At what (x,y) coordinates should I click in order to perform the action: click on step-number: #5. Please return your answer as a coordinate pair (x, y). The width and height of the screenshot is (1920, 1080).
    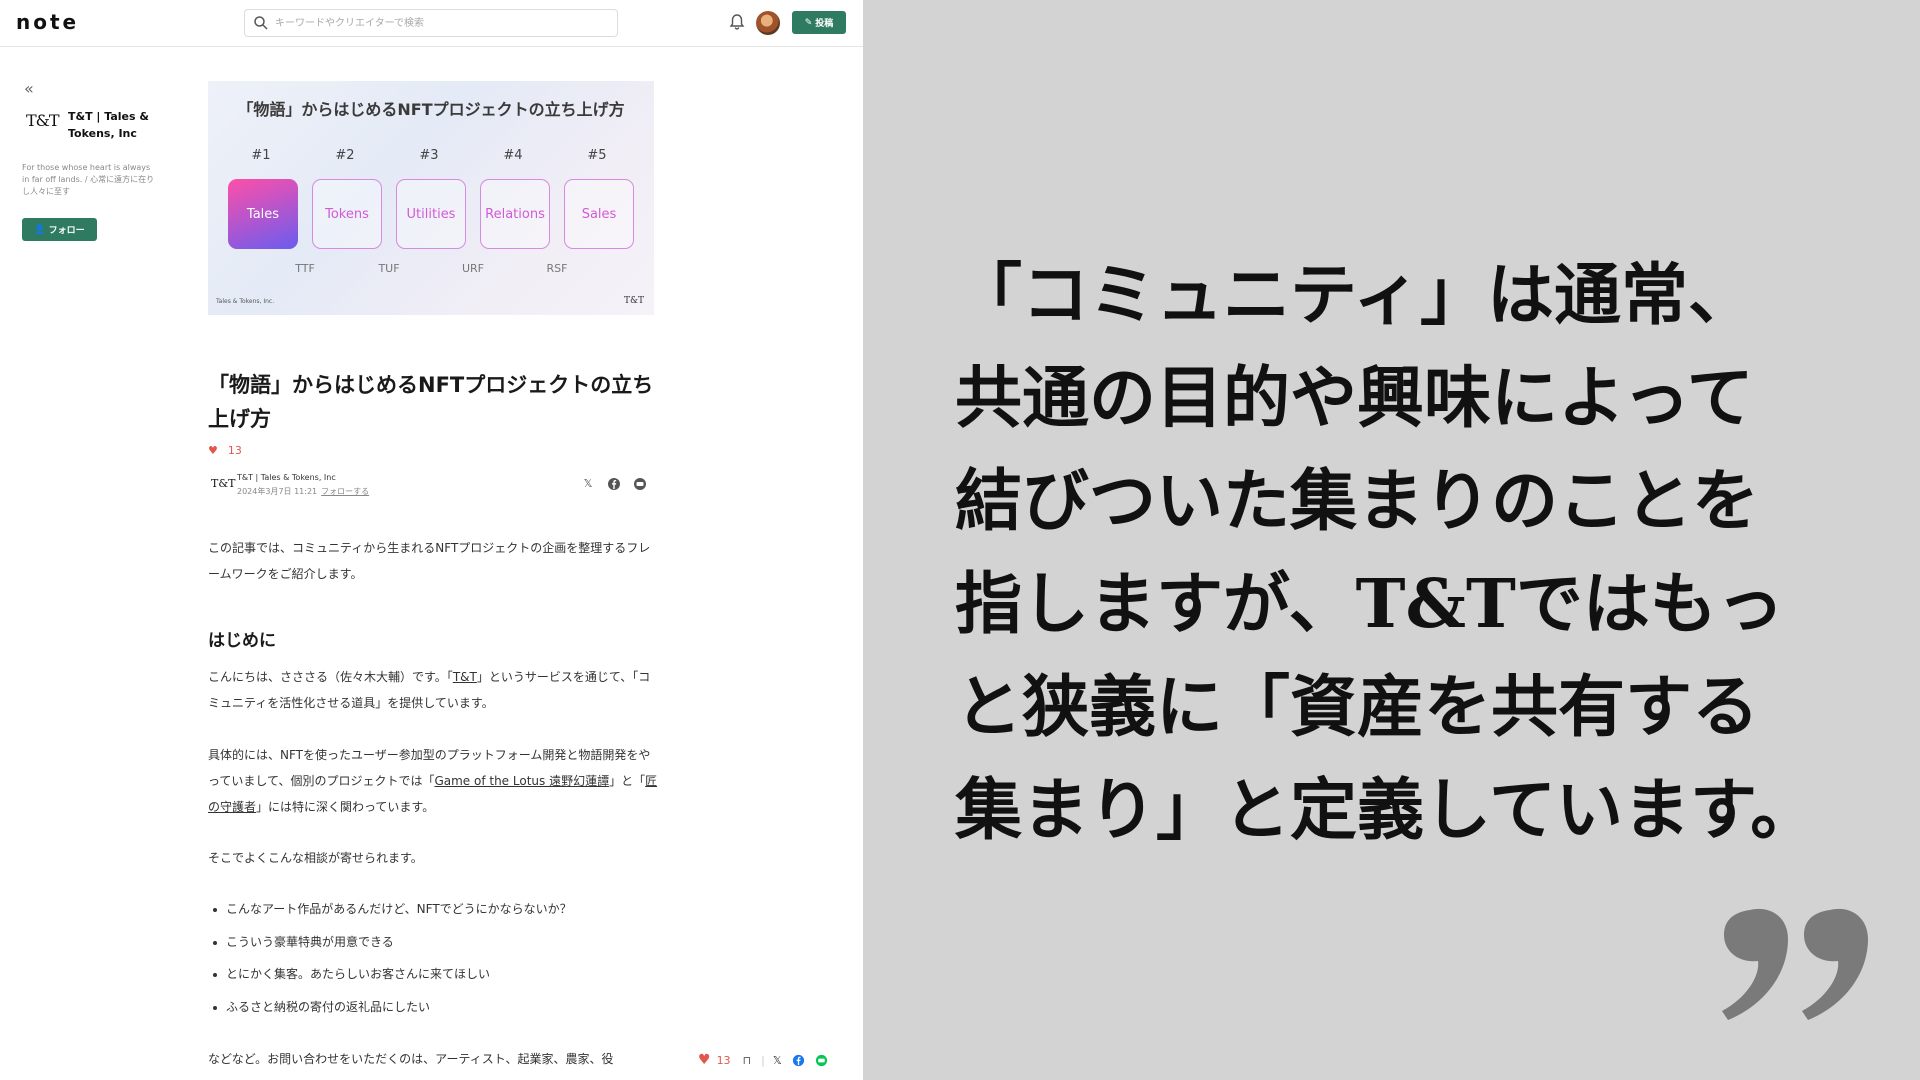
    Looking at the image, I should click on (597, 155).